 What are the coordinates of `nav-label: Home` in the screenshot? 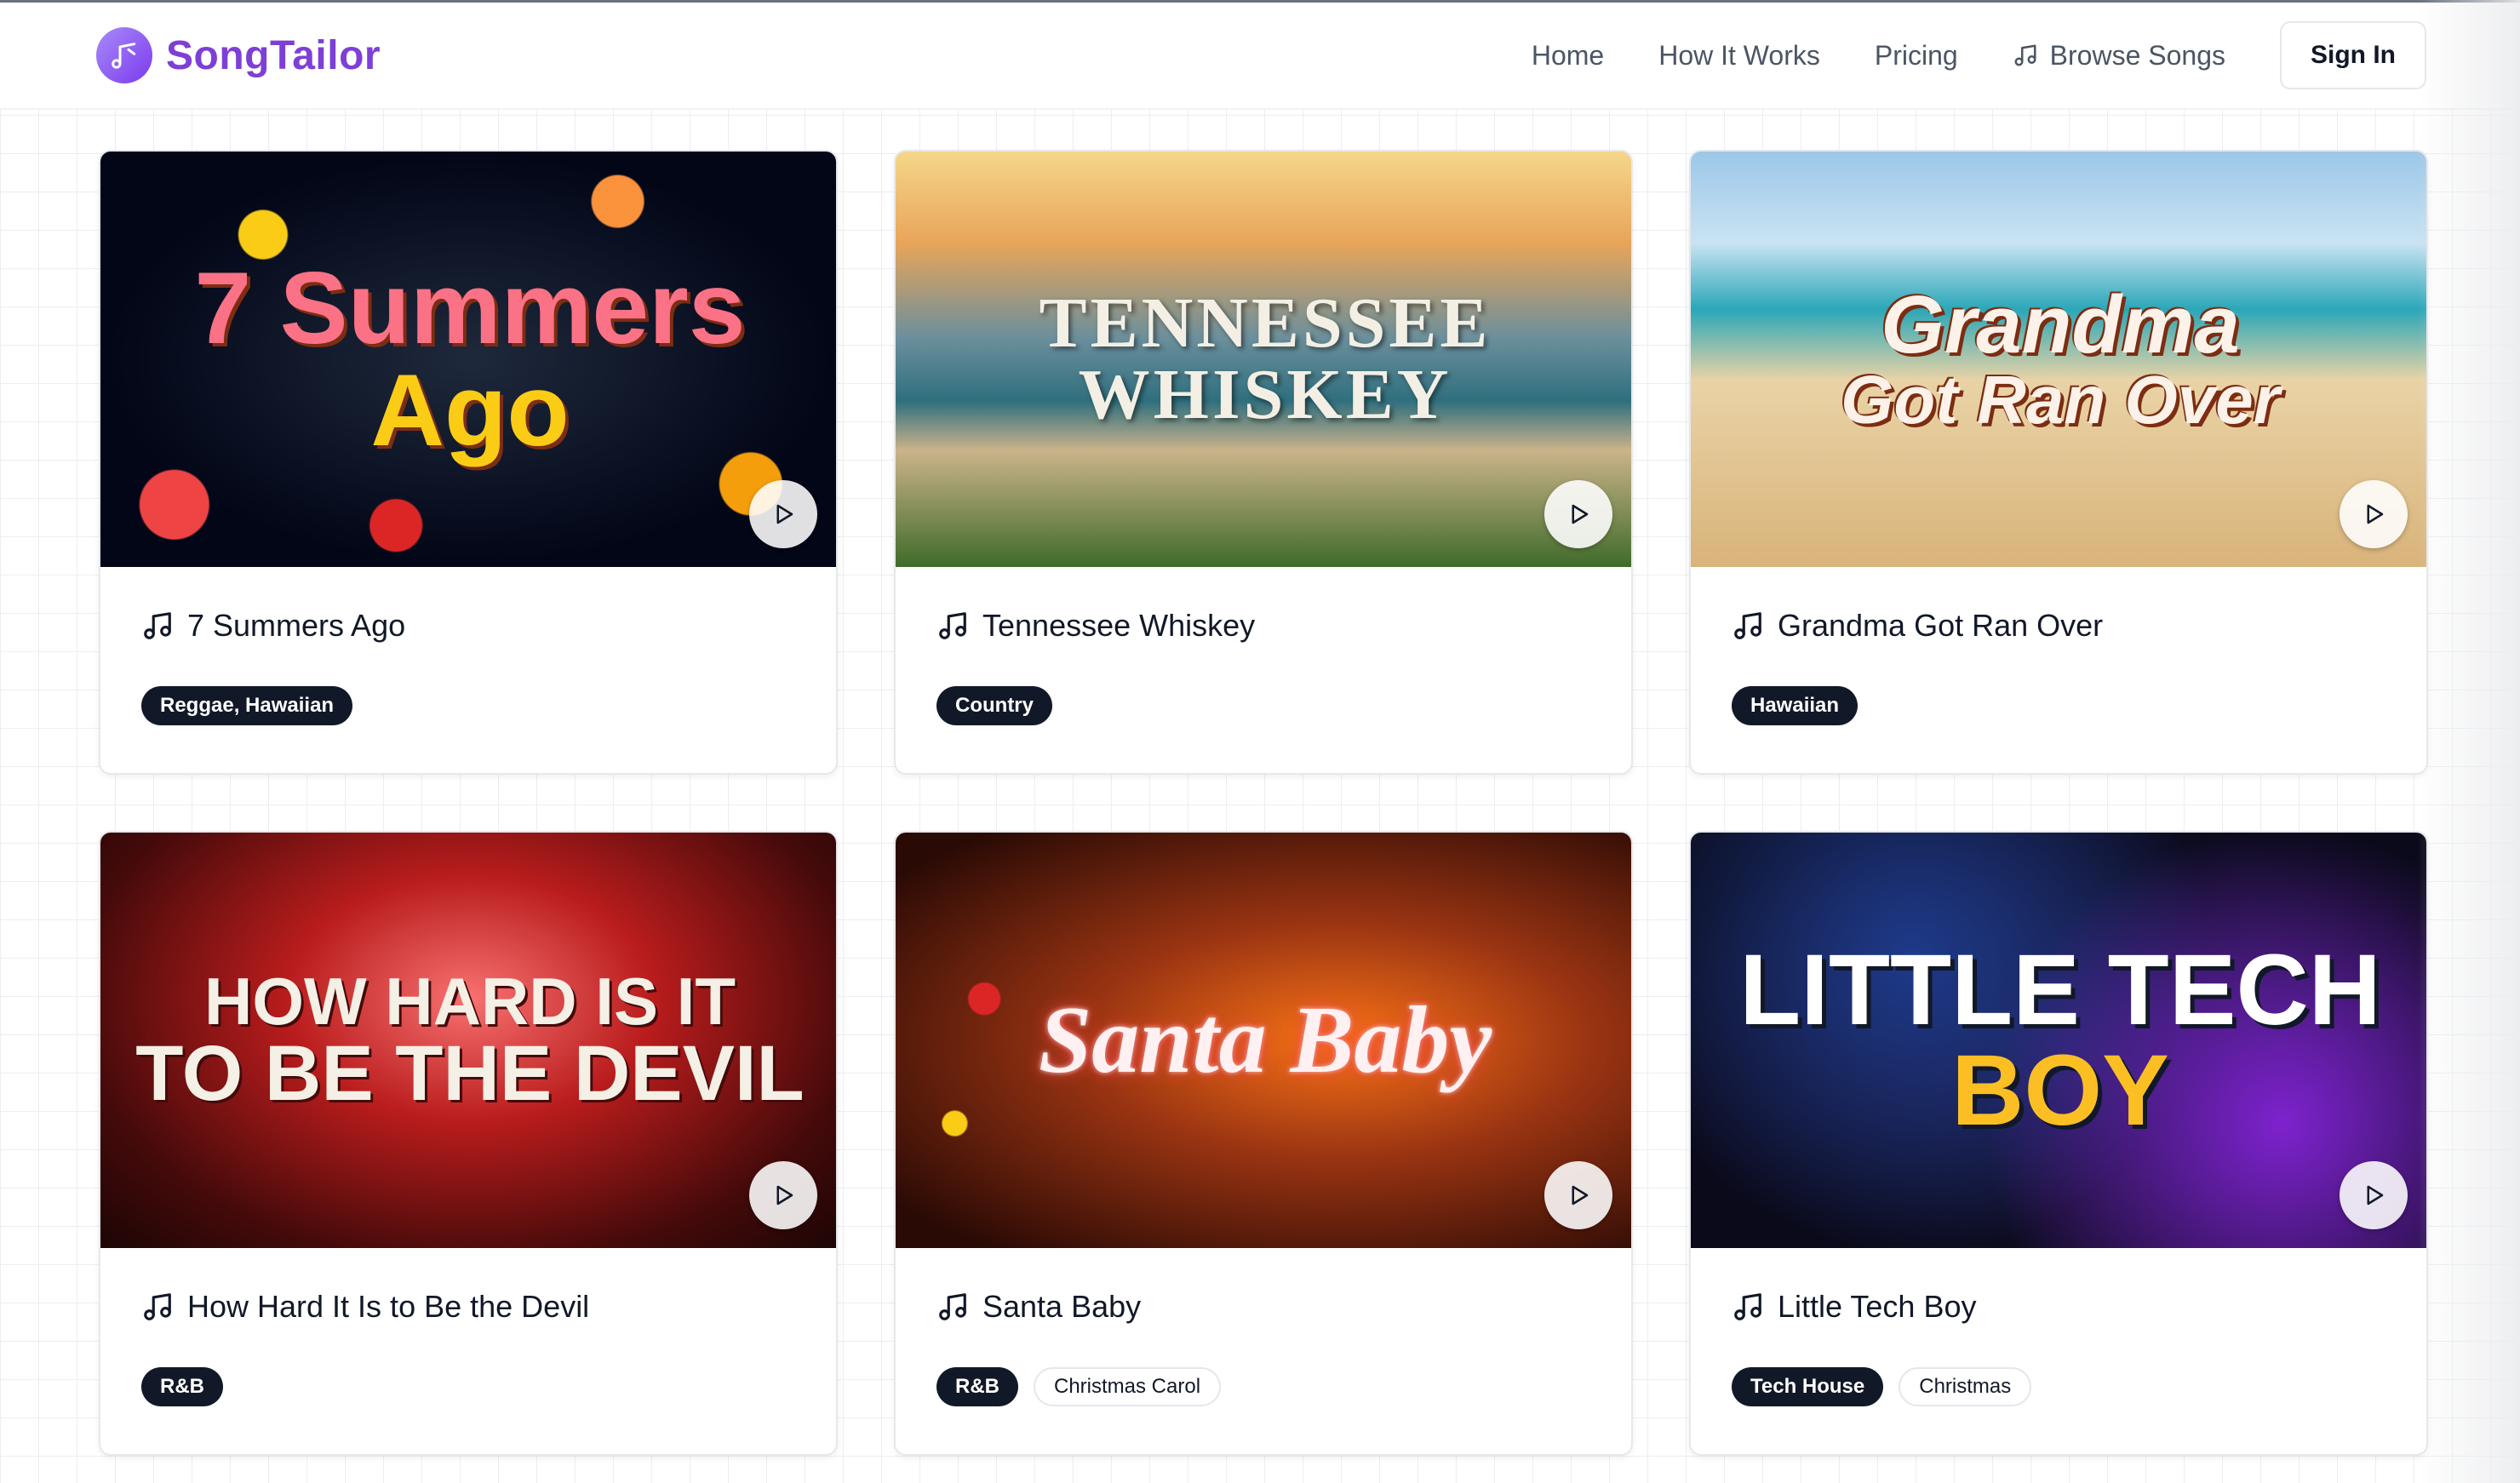 It's located at (1568, 55).